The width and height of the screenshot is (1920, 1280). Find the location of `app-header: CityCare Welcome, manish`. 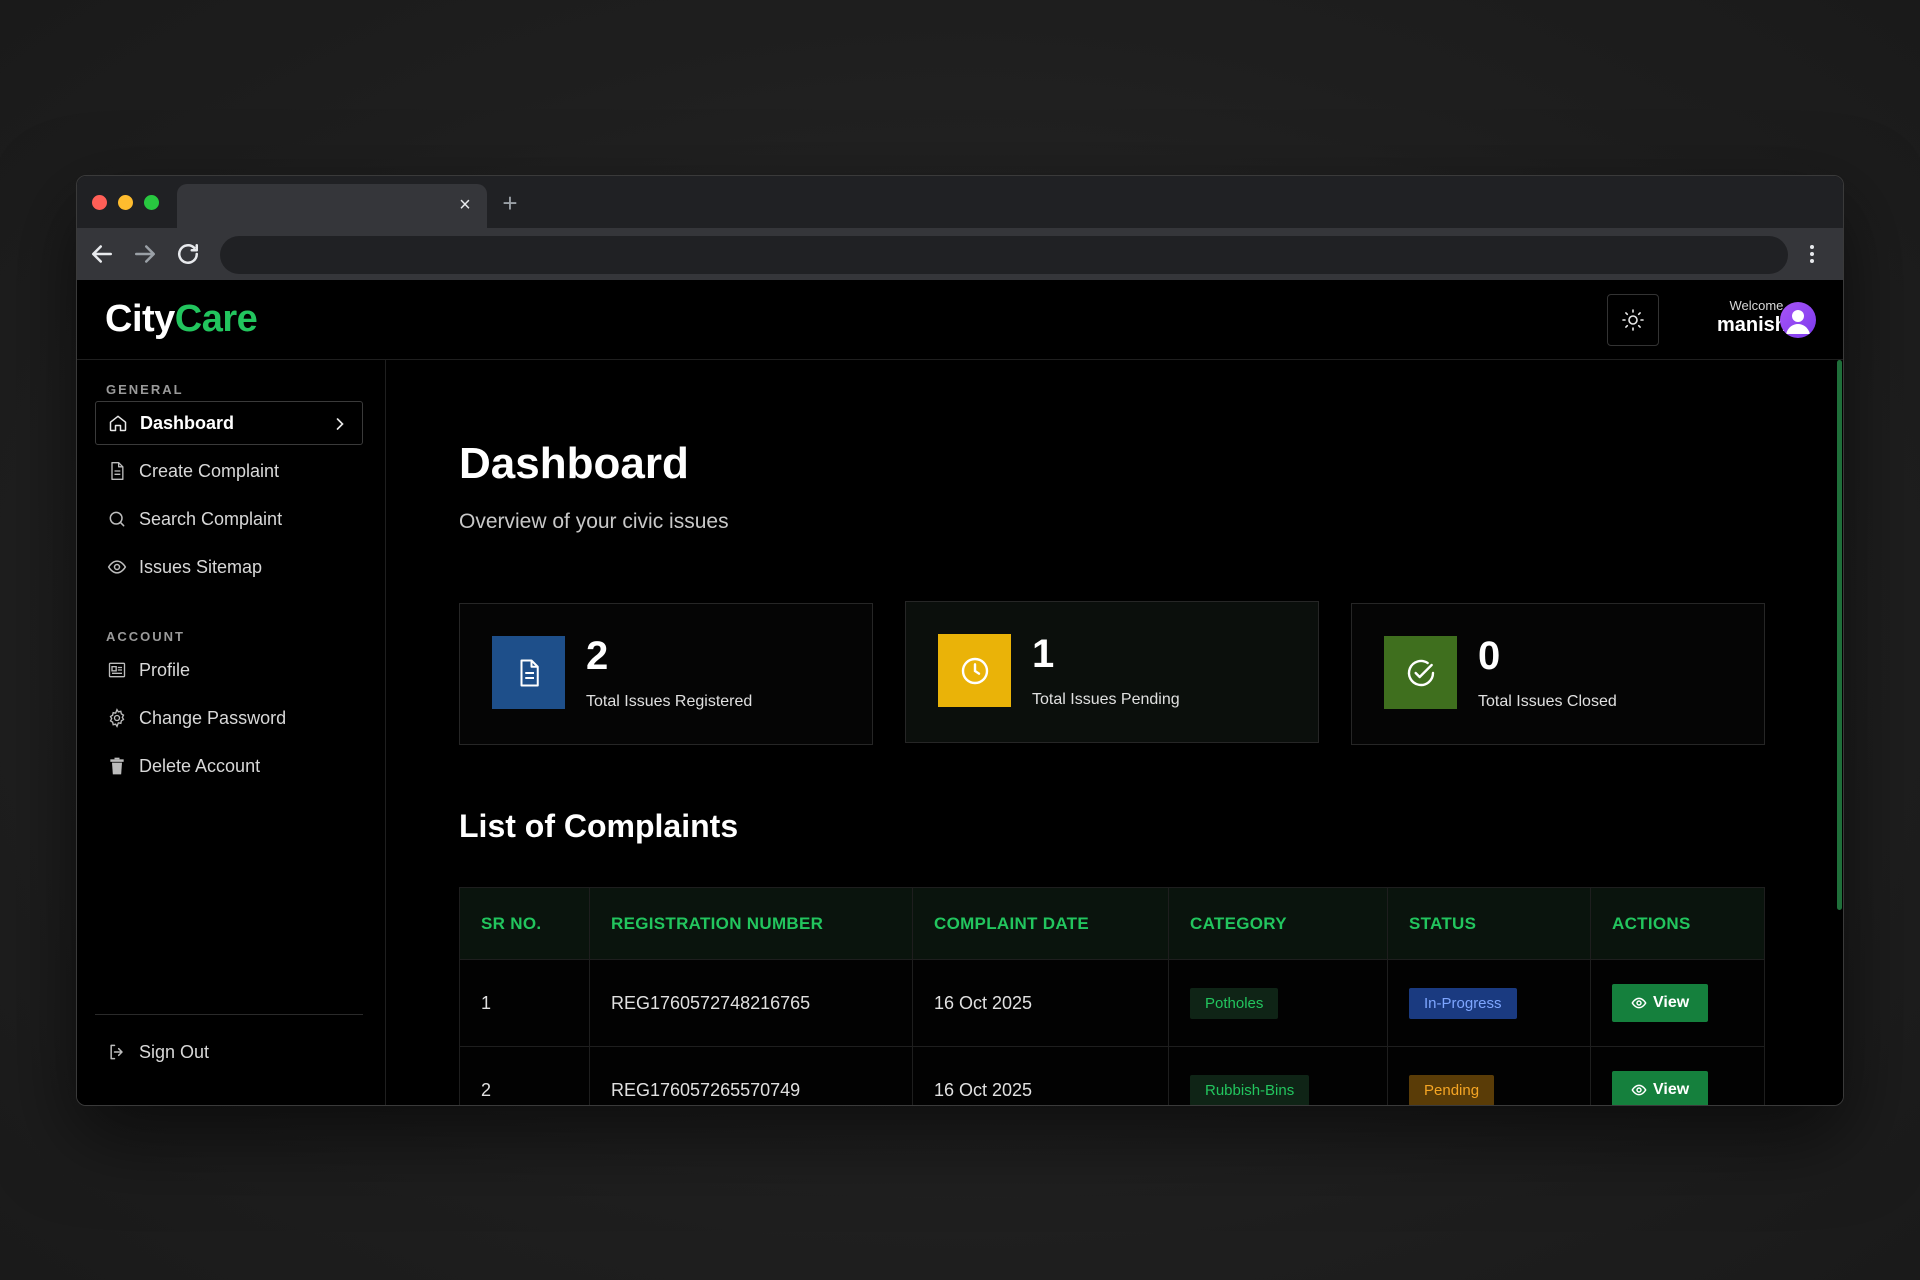

app-header: CityCare Welcome, manish is located at coordinates (960, 320).